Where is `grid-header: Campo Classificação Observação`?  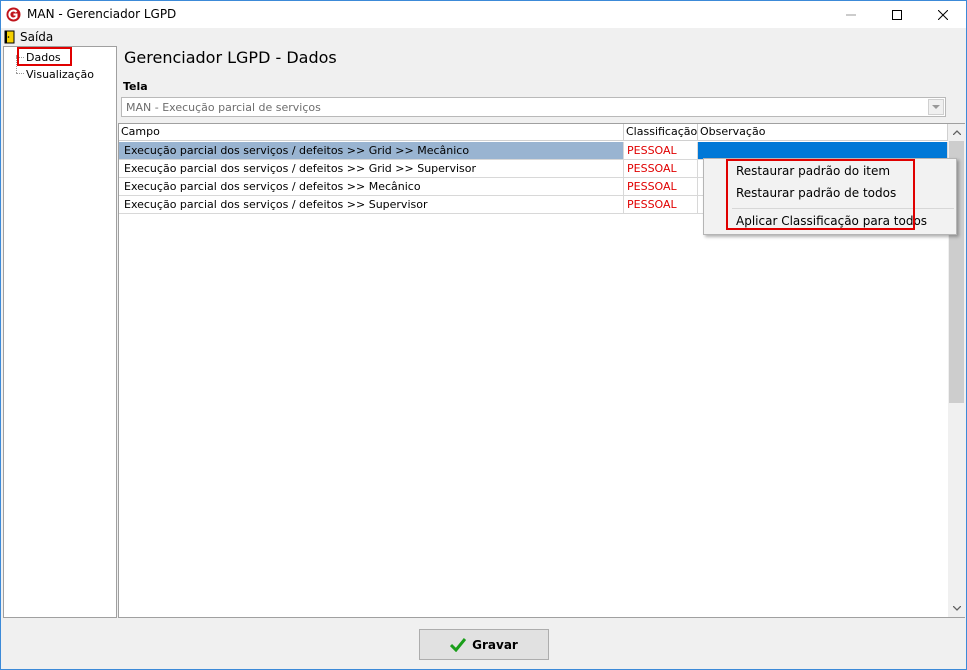 grid-header: Campo Classificação Observação is located at coordinates (533, 132).